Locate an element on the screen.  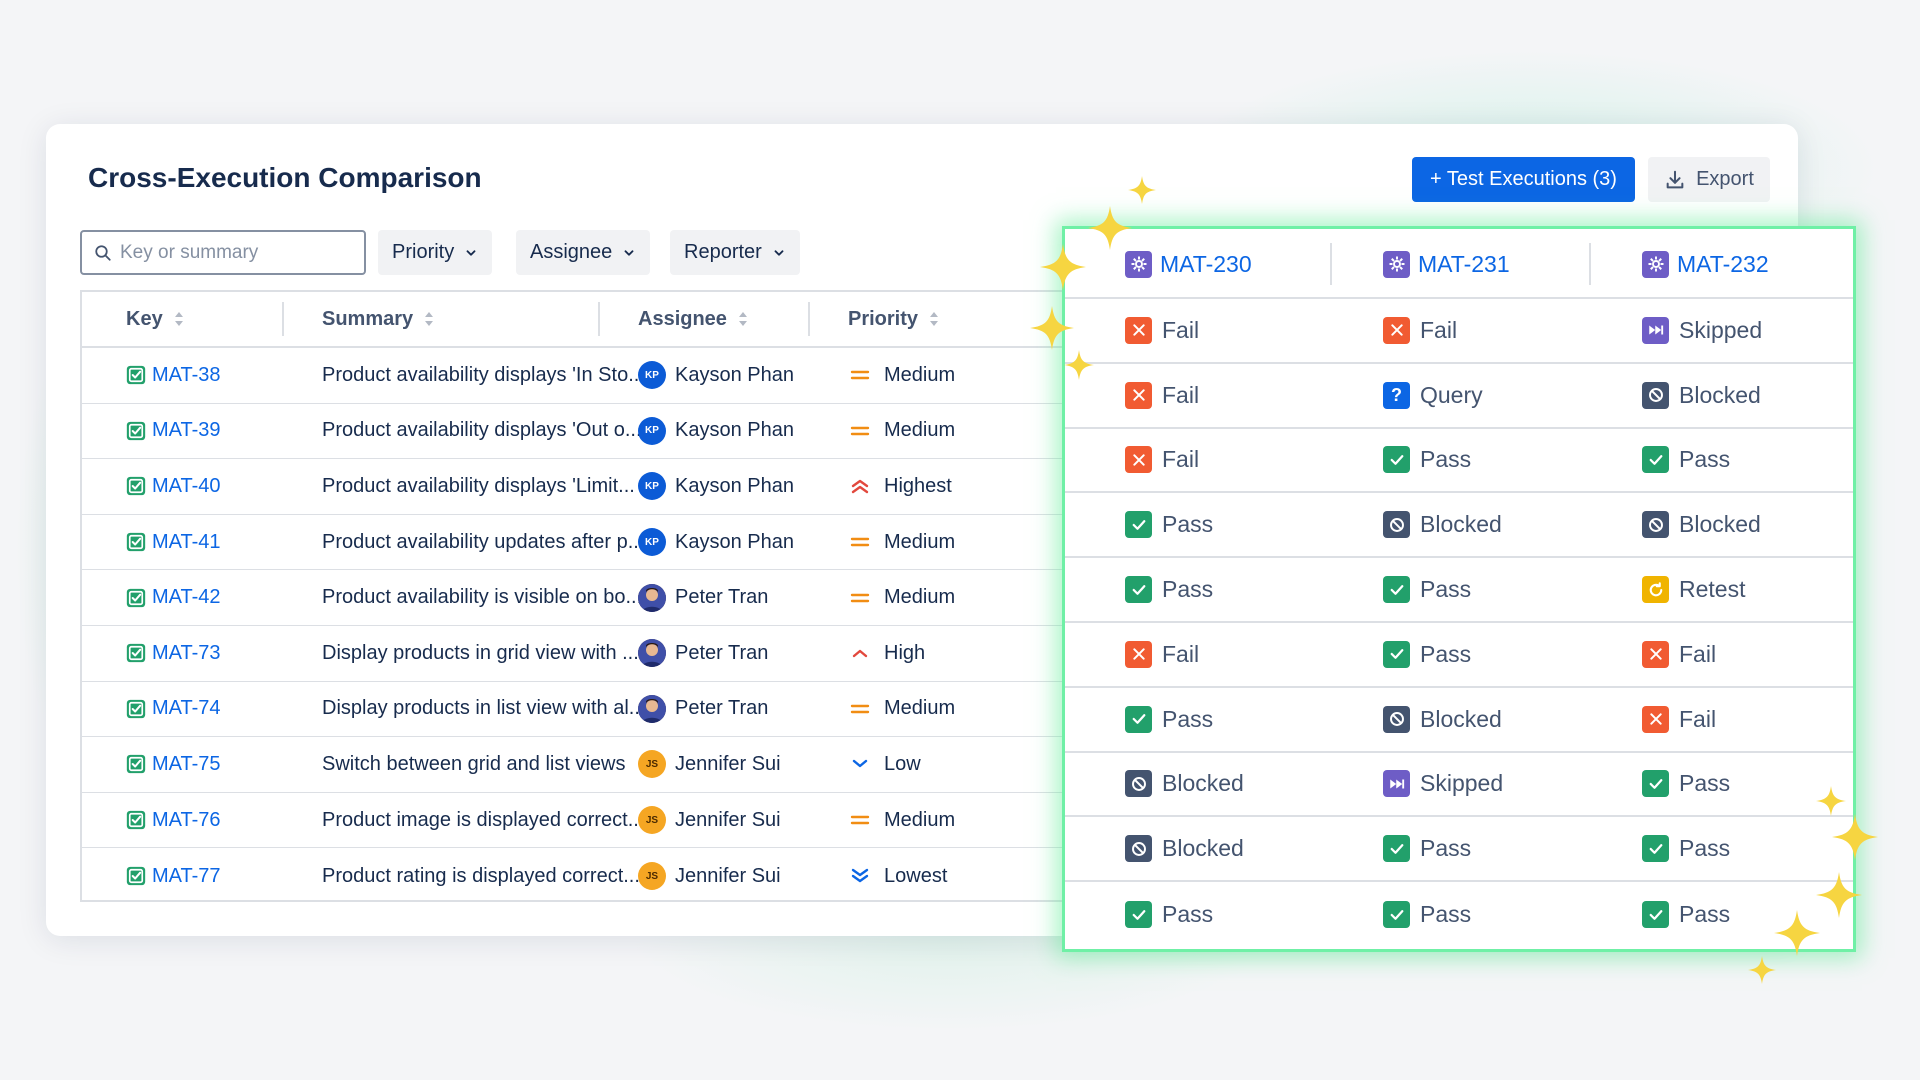
status-label: Query is located at coordinates (1451, 394).